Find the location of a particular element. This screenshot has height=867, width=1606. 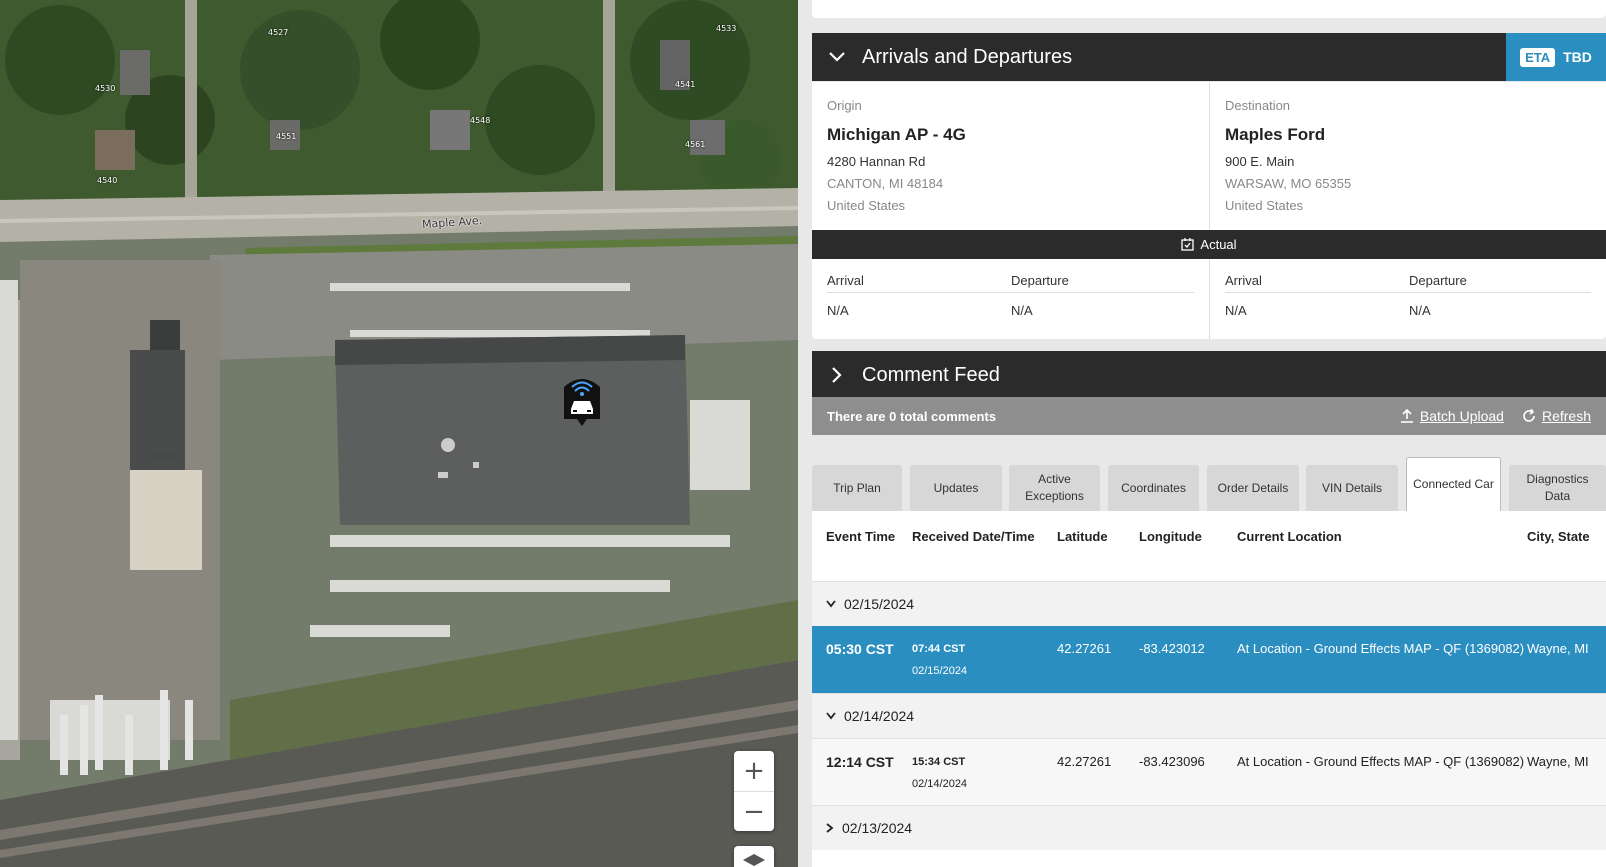

origin-name: Michigan AP - 4G is located at coordinates (896, 134).